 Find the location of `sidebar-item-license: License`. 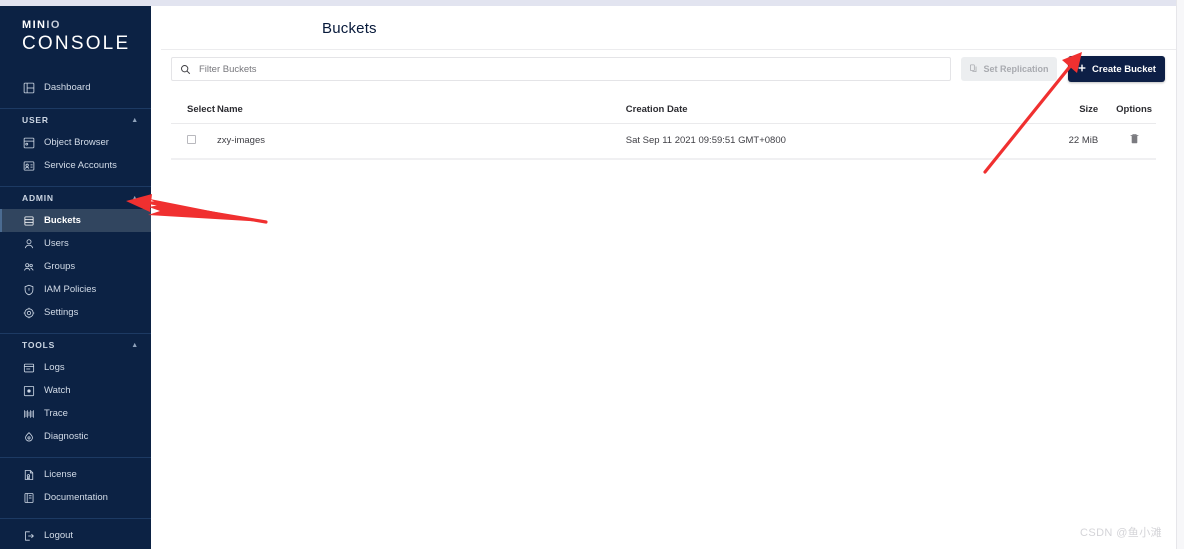

sidebar-item-license: License is located at coordinates (75, 474).